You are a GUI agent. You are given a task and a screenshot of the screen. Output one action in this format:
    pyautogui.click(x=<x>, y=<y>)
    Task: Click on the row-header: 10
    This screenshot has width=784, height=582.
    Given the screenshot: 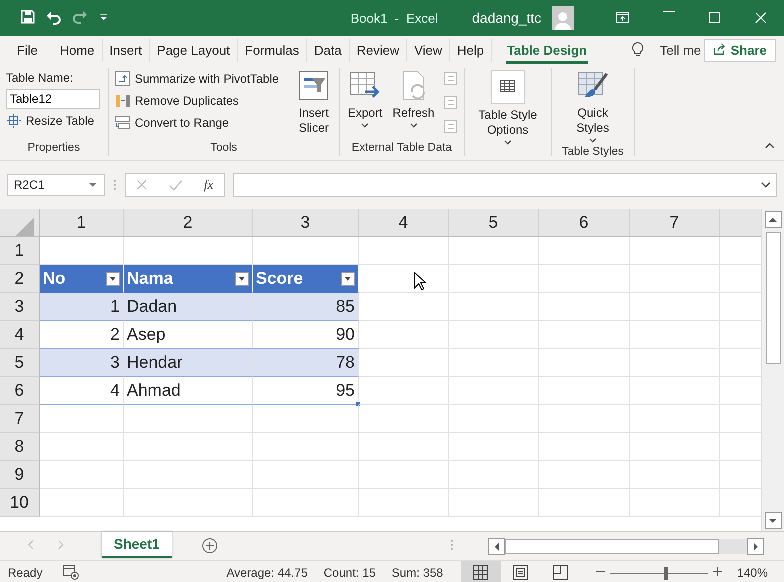 What is the action you would take?
    pyautogui.click(x=20, y=503)
    